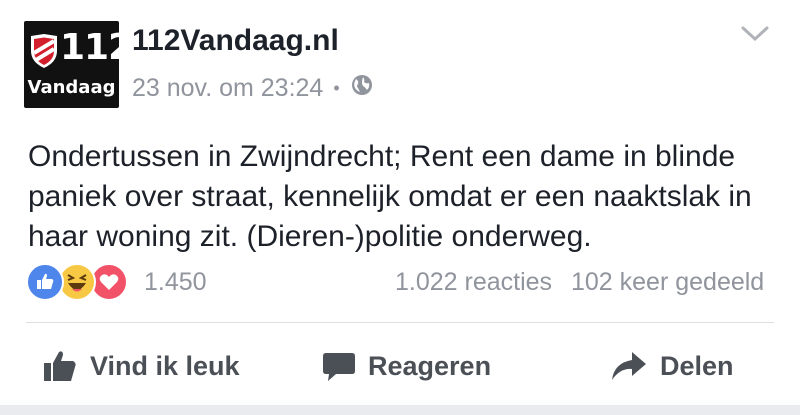  What do you see at coordinates (227, 88) in the screenshot?
I see `post-timestamp: 23 nov. om 23:24` at bounding box center [227, 88].